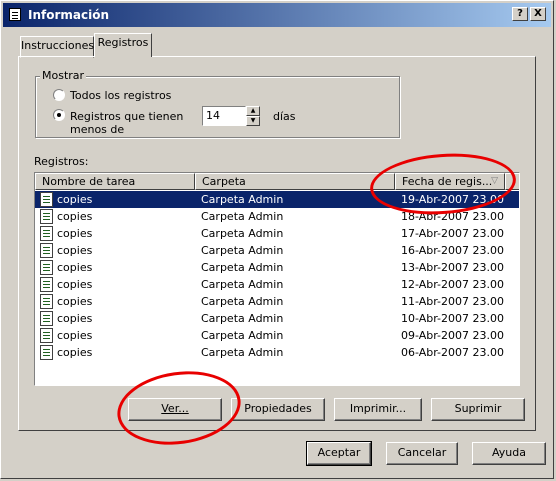 The width and height of the screenshot is (556, 481). Describe the element at coordinates (97, 129) in the screenshot. I see `radio-recent-label-2: menos de` at that location.